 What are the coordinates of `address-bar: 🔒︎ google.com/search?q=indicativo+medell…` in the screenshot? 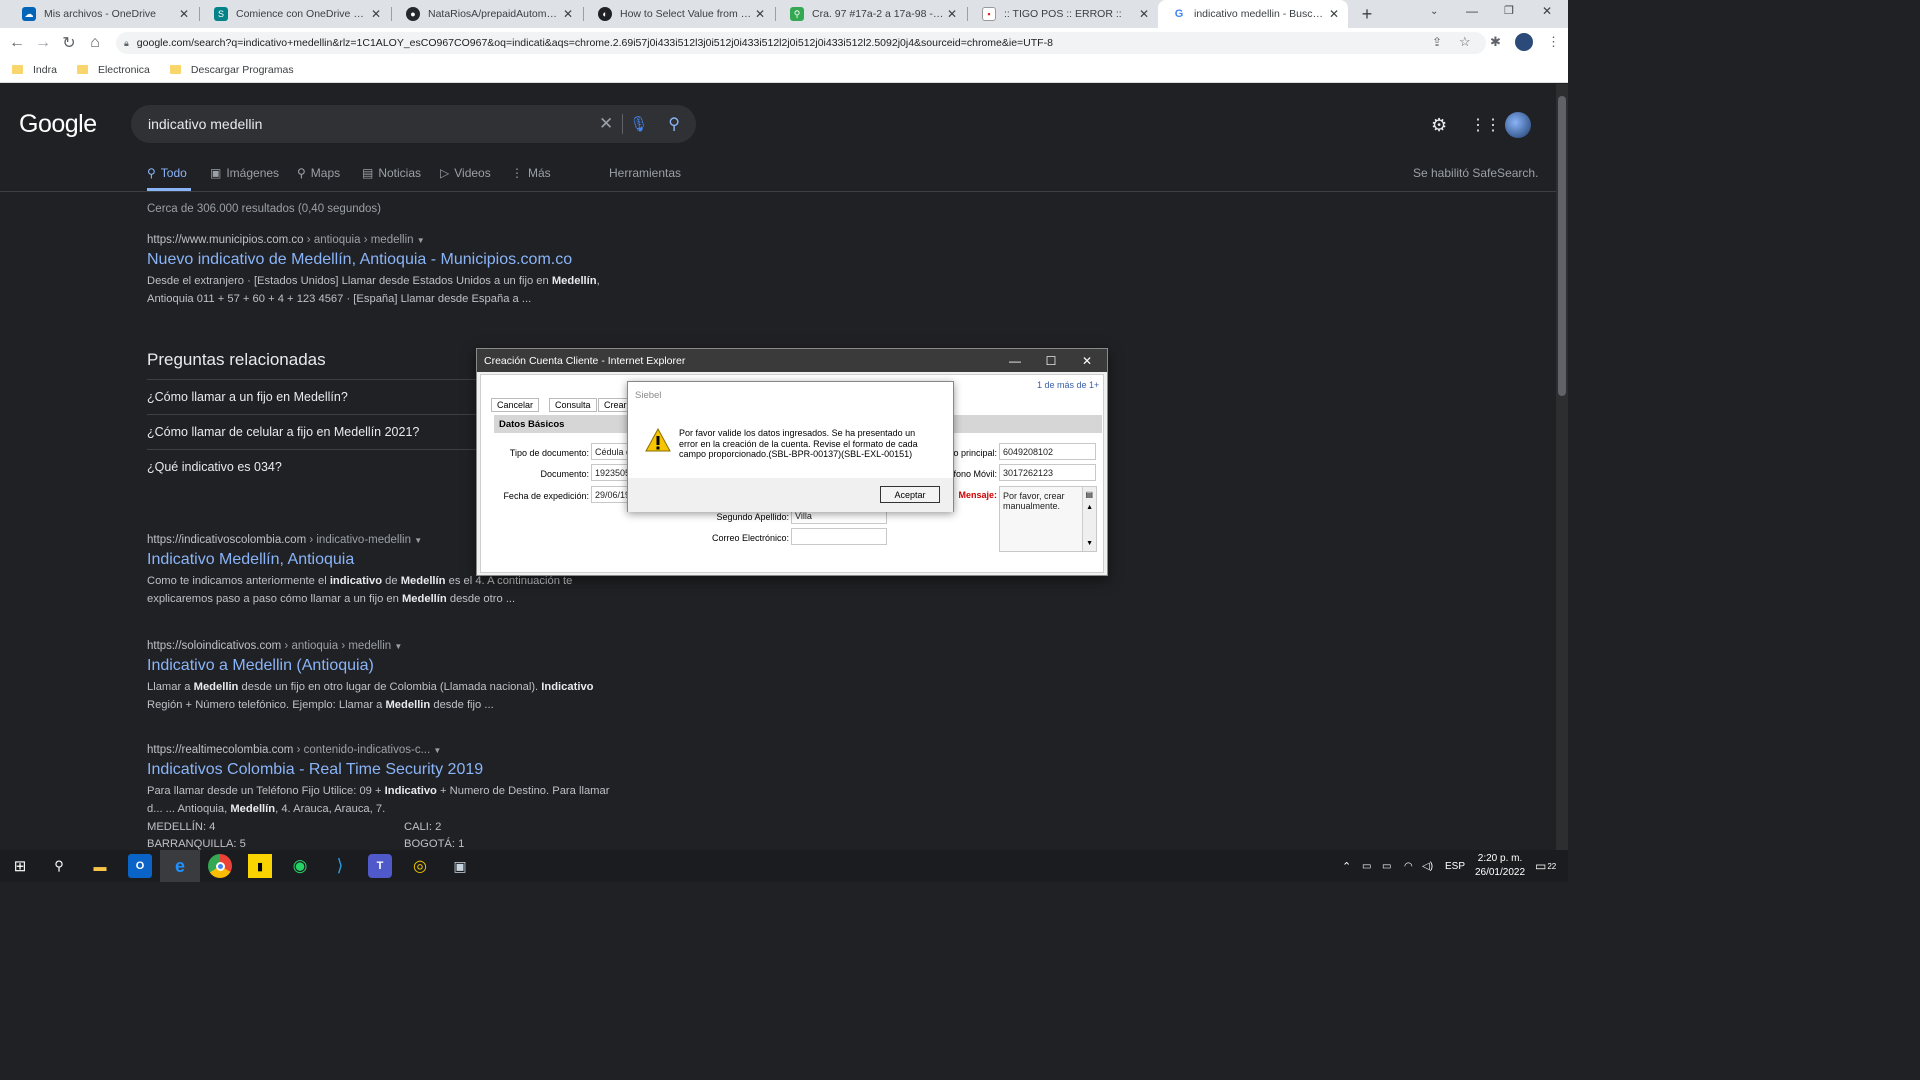 It's located at (801, 43).